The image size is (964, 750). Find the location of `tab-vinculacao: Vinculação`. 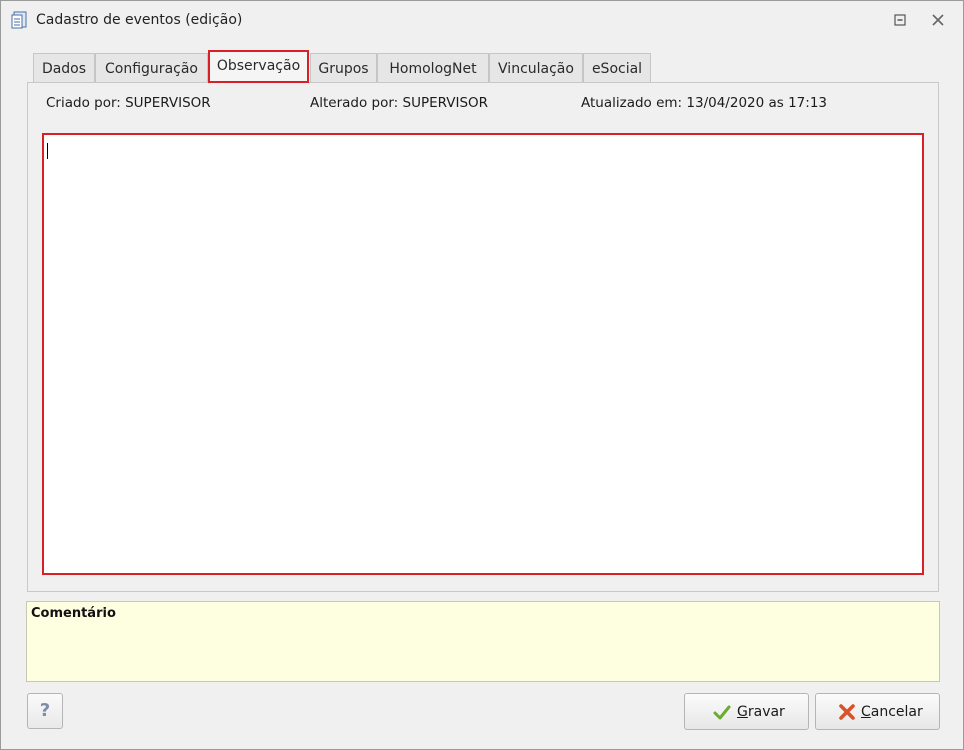

tab-vinculacao: Vinculação is located at coordinates (536, 67).